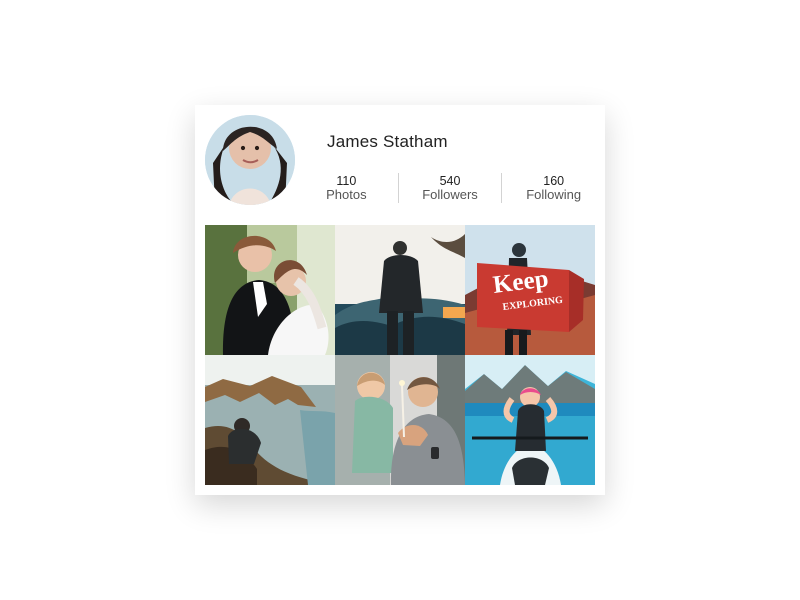 This screenshot has height=600, width=800. I want to click on photo-keep-exploring-image: Keep EXPLORING, so click(530, 290).